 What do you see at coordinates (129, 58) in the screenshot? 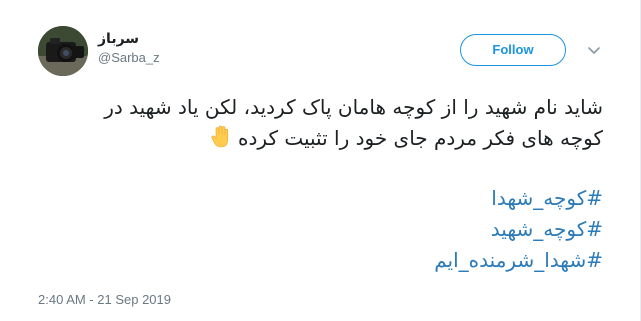
I see `user-handle: @Sarba_z` at bounding box center [129, 58].